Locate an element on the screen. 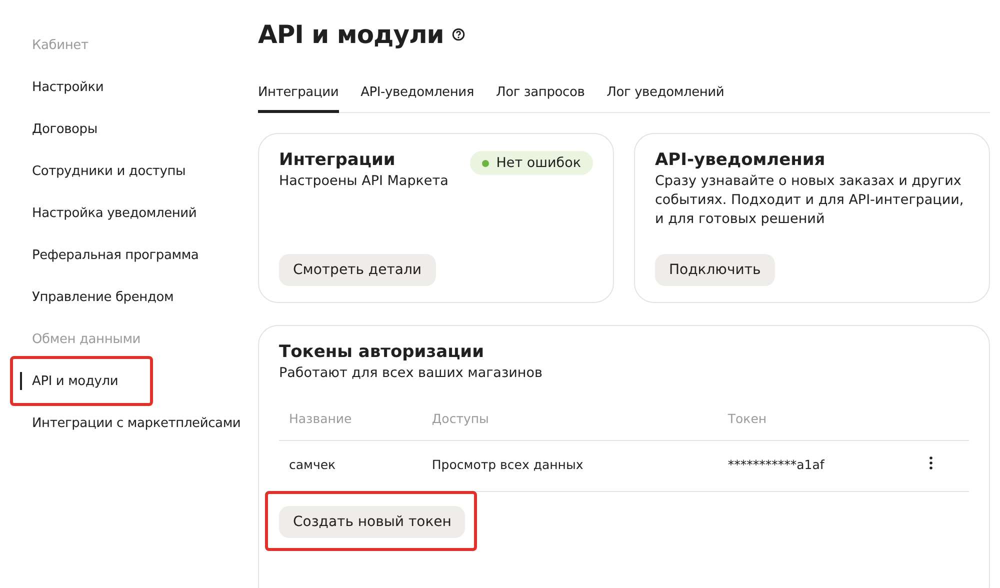 The image size is (1000, 588). sidebar-item: Управление брендом is located at coordinates (129, 297).